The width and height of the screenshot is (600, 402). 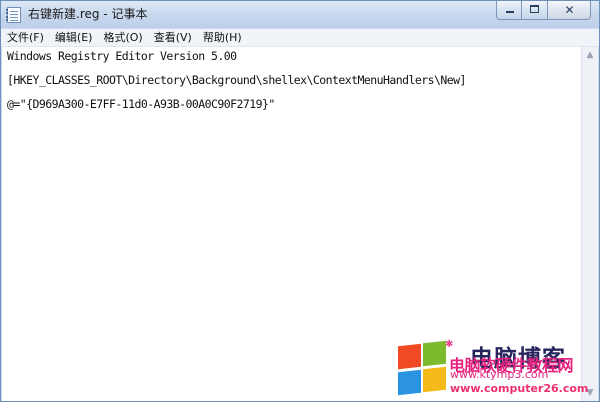 I want to click on editor-line: Windows Registry Editor Version 5.00, so click(x=122, y=56).